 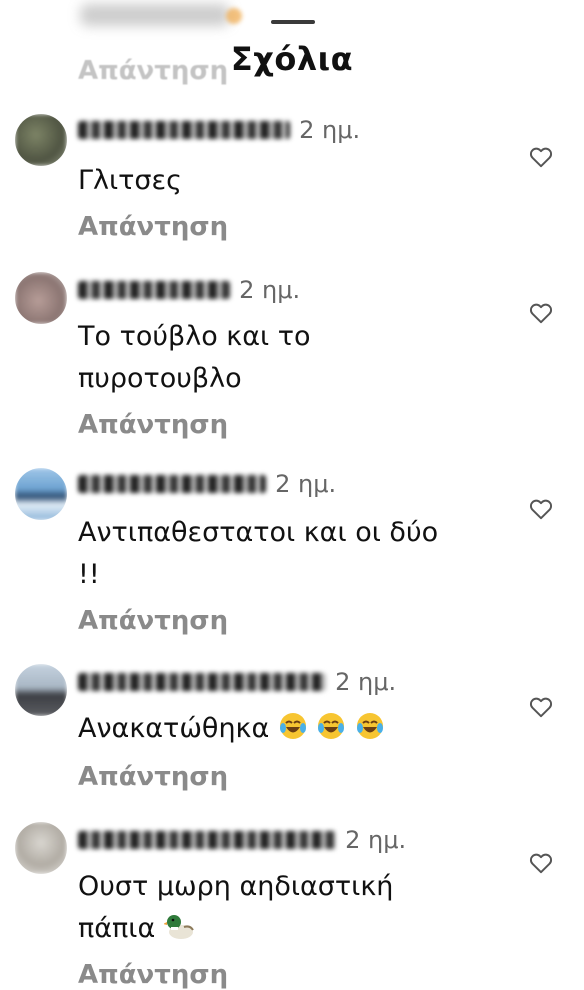 I want to click on comment-item: 2 ημ. Ανακατώθηκα Απάντηση, so click(x=292, y=734).